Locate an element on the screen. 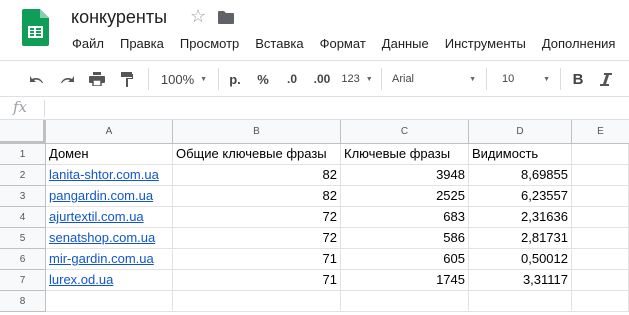  menu-view: Просмотр is located at coordinates (209, 44).